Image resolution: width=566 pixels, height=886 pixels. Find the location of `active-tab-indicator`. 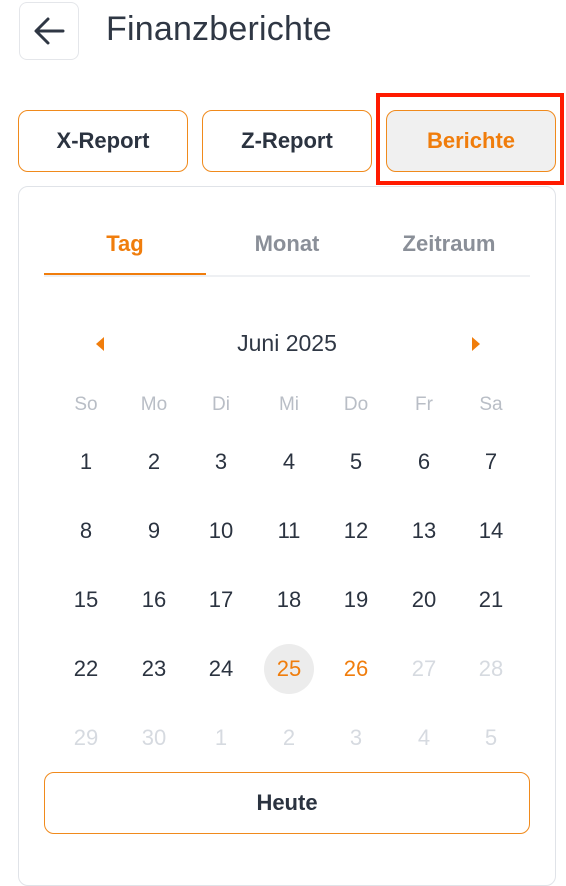

active-tab-indicator is located at coordinates (125, 274).